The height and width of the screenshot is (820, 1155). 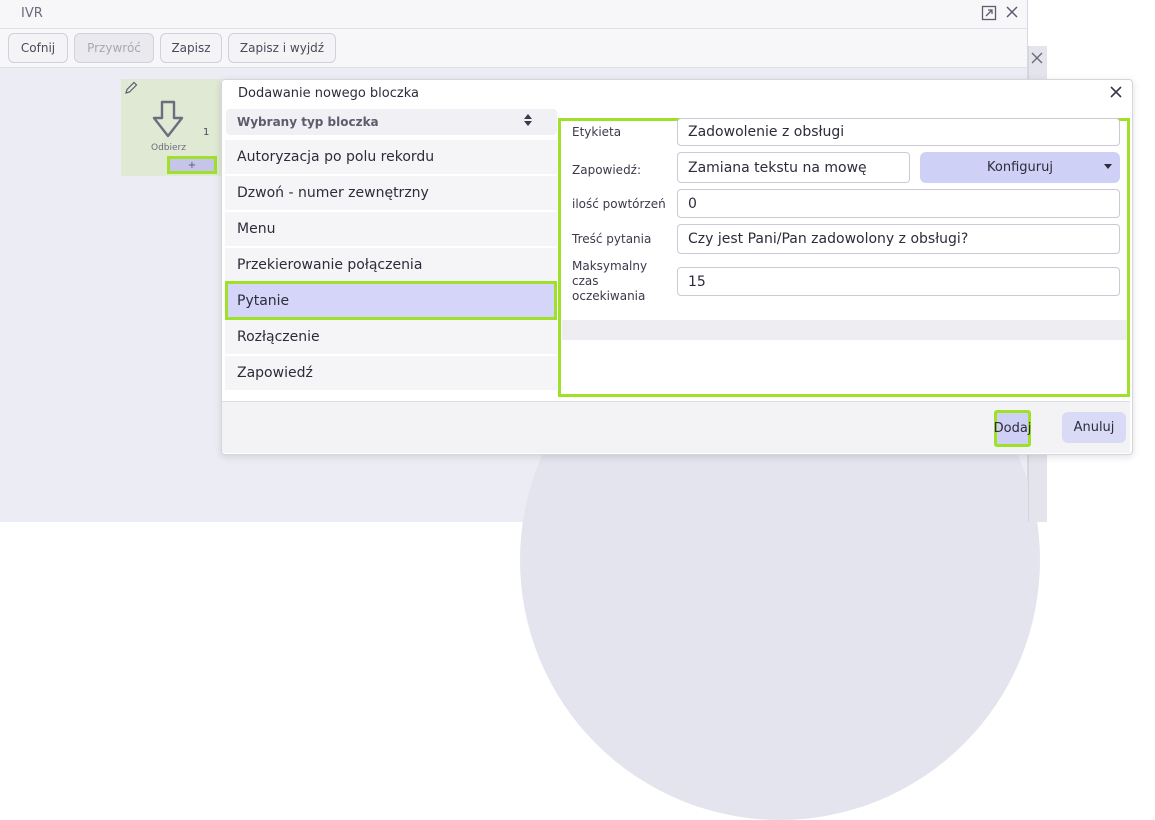 What do you see at coordinates (609, 296) in the screenshot?
I see `max-wait-label-3: oczekiwania` at bounding box center [609, 296].